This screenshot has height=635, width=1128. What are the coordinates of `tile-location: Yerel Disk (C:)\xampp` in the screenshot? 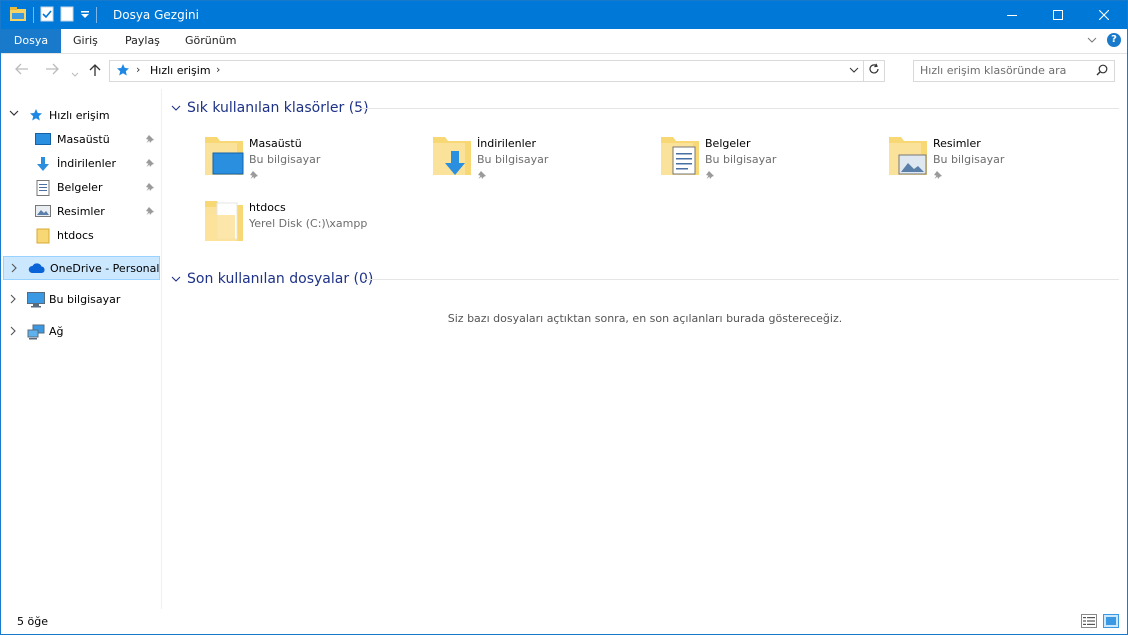 It's located at (308, 223).